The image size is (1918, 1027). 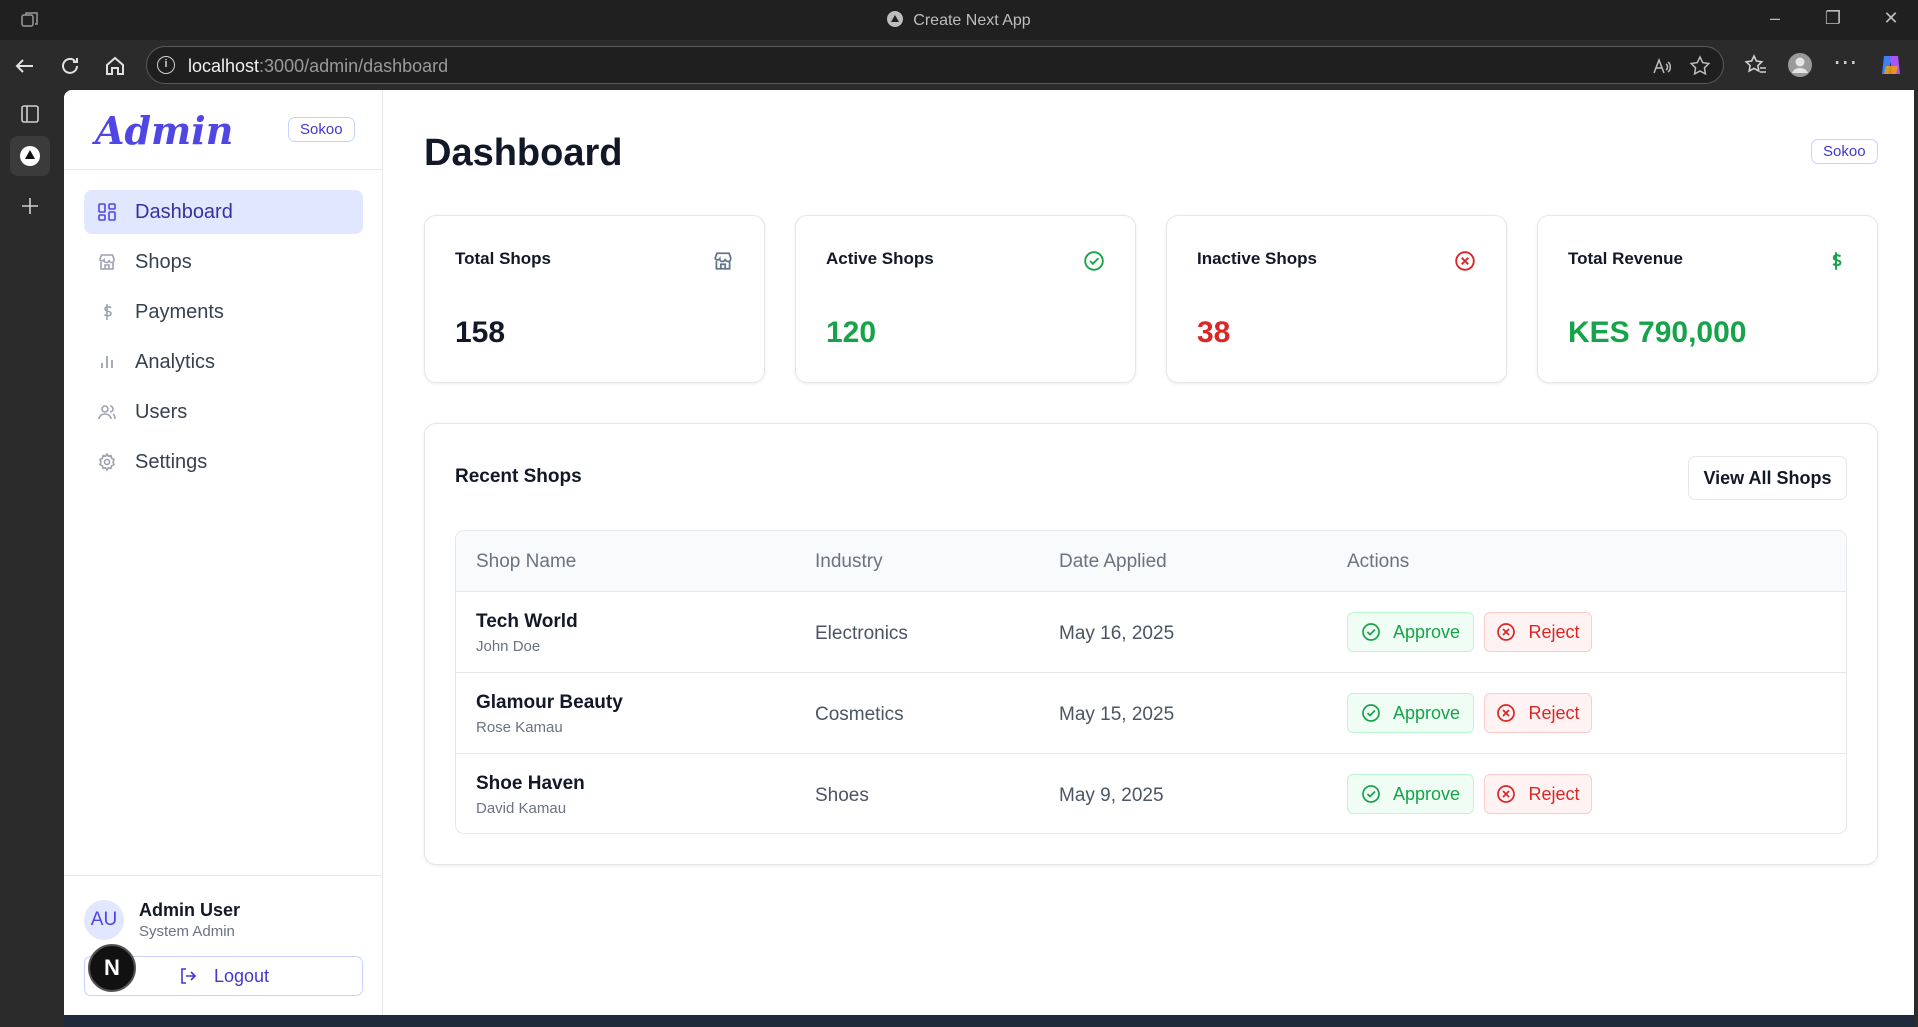 What do you see at coordinates (163, 261) in the screenshot?
I see `sidebar-item-label: Shops` at bounding box center [163, 261].